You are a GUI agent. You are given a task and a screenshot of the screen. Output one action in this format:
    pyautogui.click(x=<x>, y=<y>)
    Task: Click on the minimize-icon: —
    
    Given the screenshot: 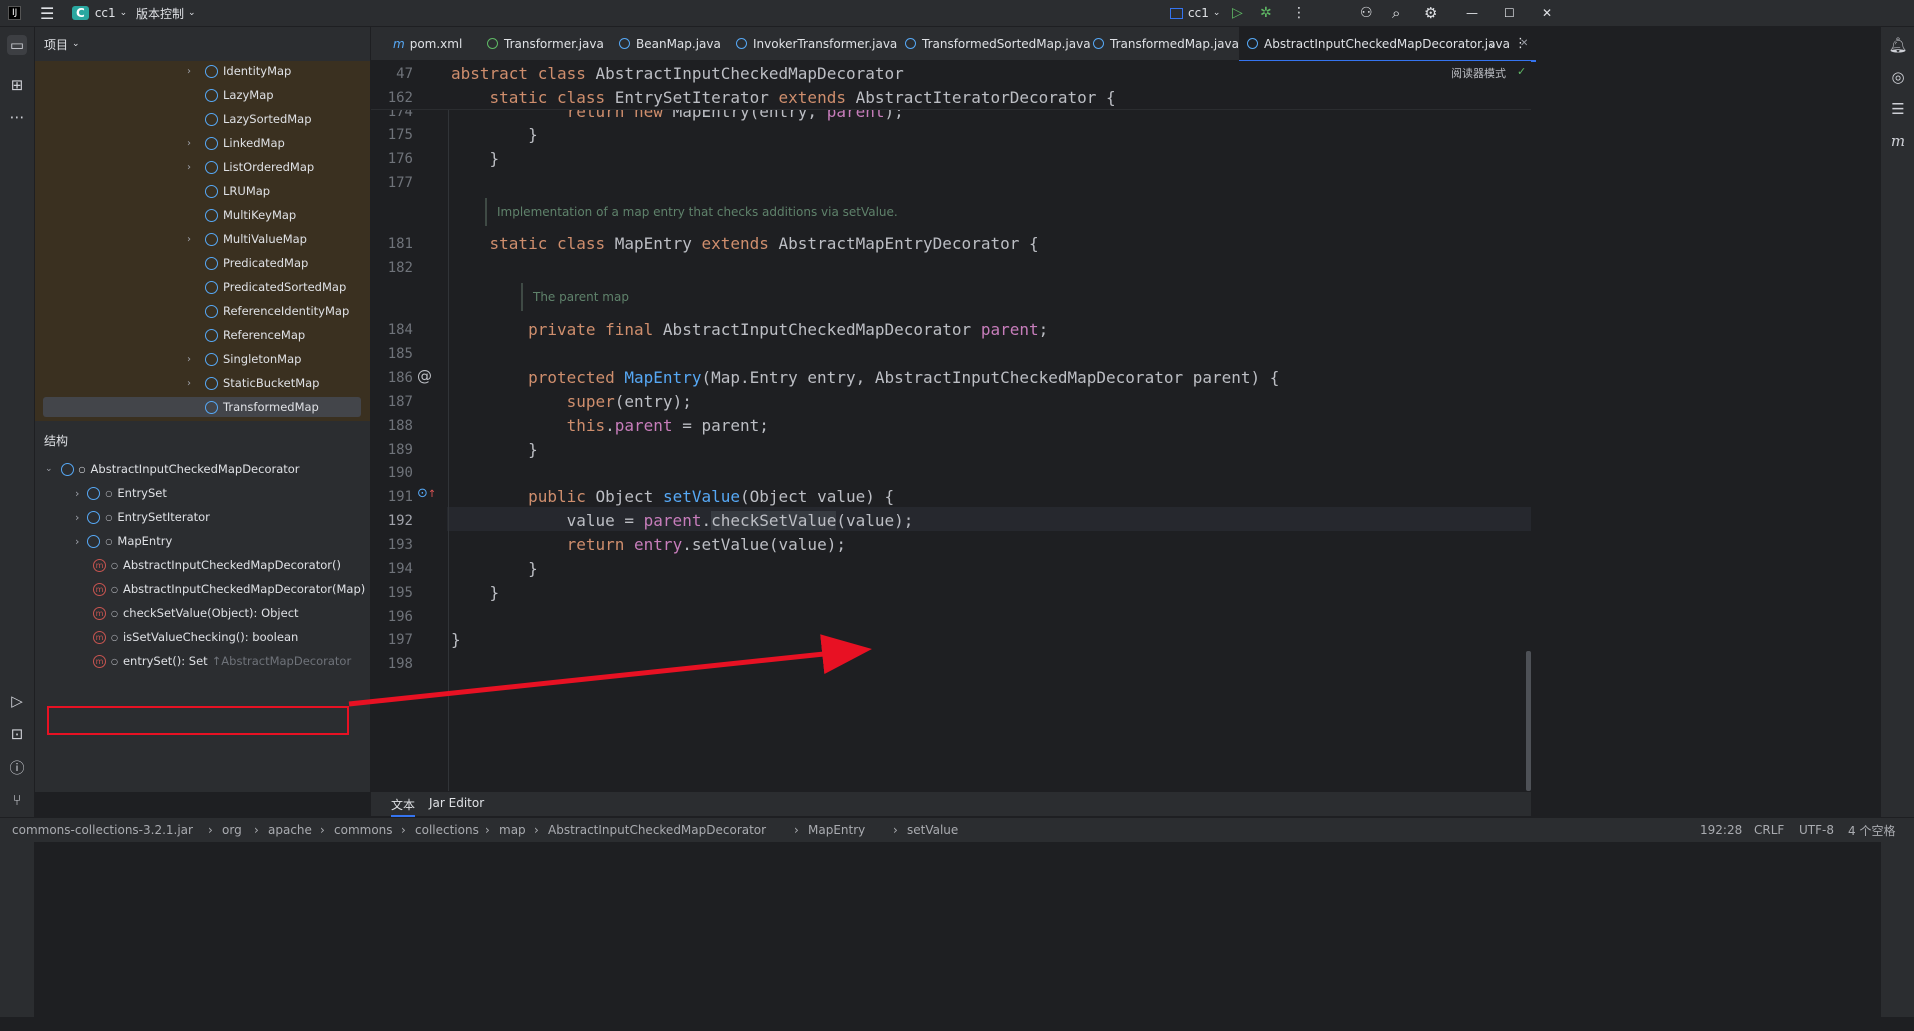 What is the action you would take?
    pyautogui.click(x=1472, y=13)
    